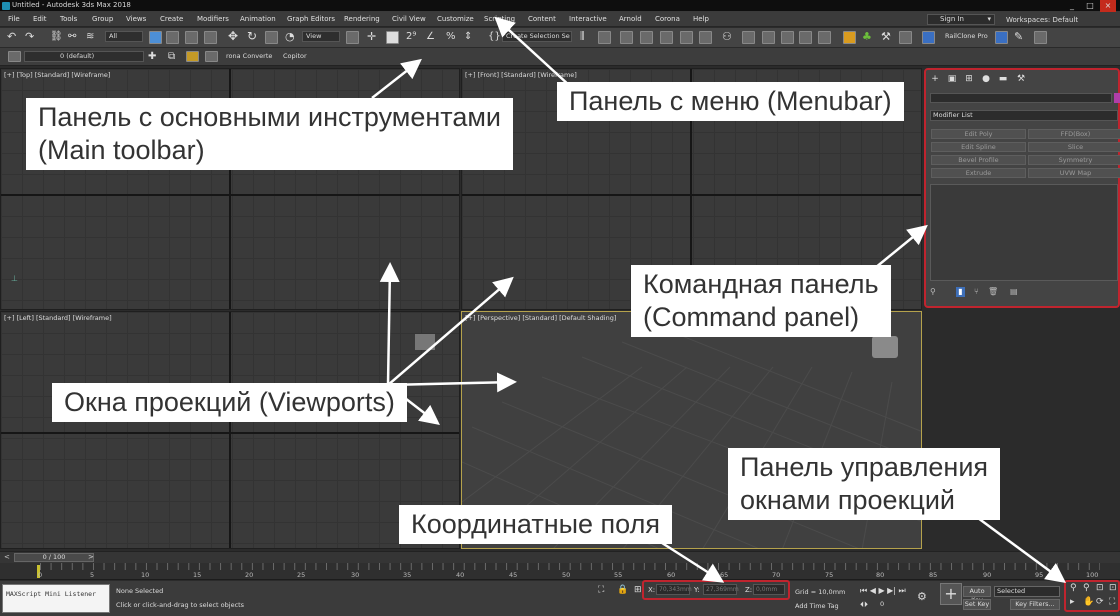 The image size is (1120, 616). Describe the element at coordinates (977, 595) in the screenshot. I see `auto-key-button: Auto Key` at that location.